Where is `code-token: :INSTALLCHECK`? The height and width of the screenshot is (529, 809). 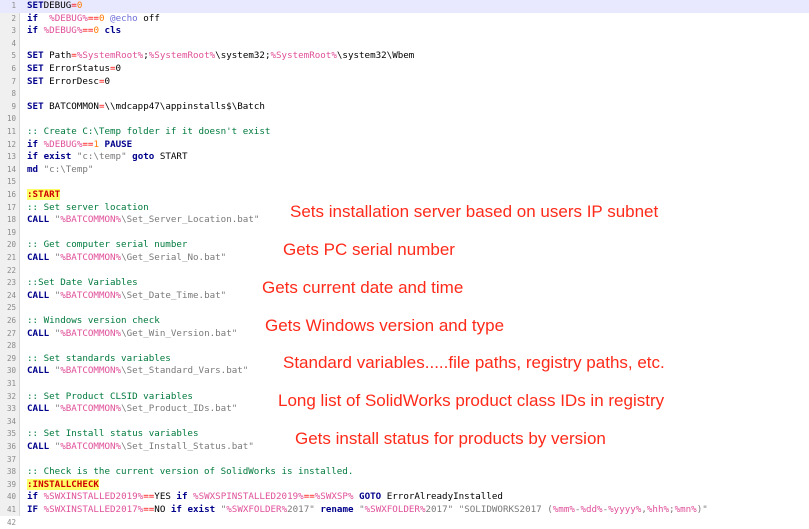
code-token: :INSTALLCHECK is located at coordinates (63, 484).